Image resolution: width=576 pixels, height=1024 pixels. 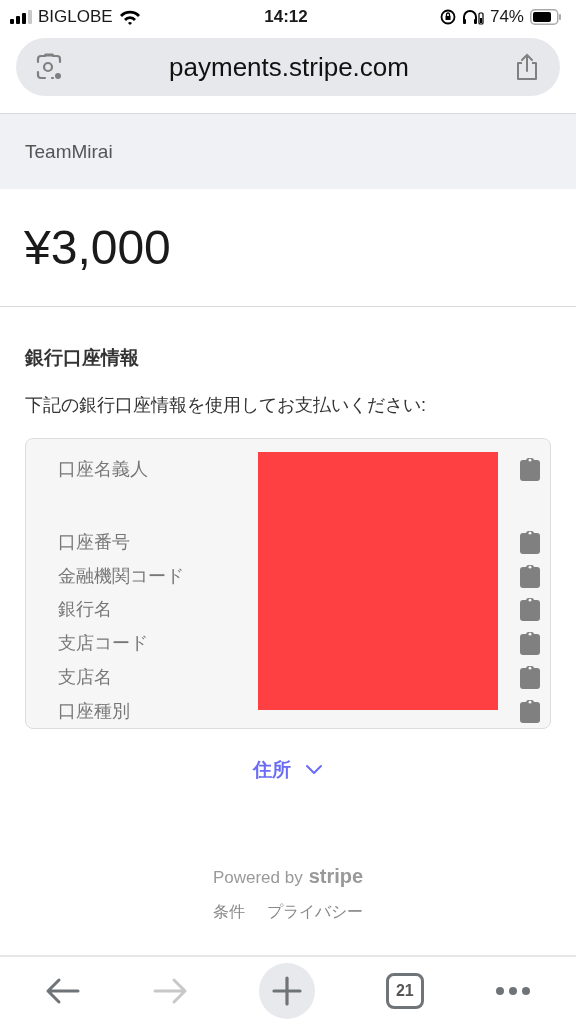 What do you see at coordinates (336, 876) in the screenshot?
I see `stripe-logo: stripe` at bounding box center [336, 876].